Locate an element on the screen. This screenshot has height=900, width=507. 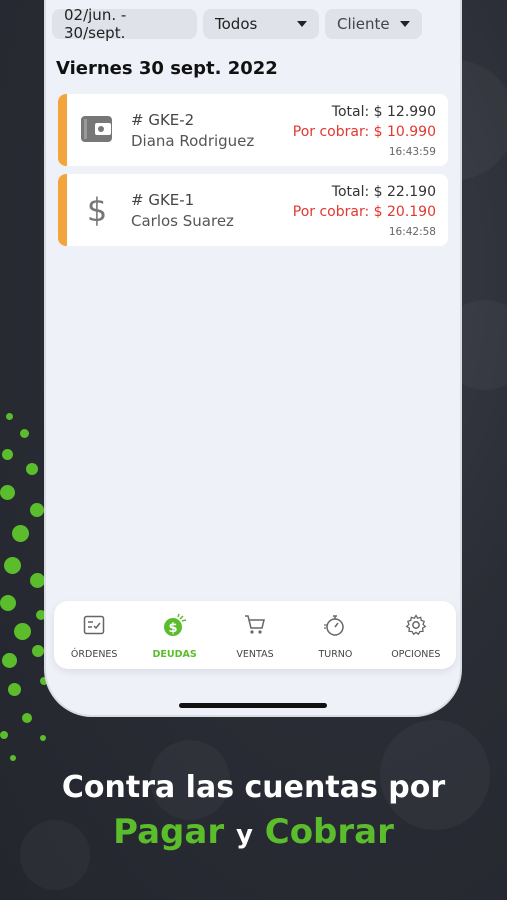
bottom-tab-bar: ÓRDENES $ DEUDAS VENTAS TURNO OPCIONES is located at coordinates (255, 635).